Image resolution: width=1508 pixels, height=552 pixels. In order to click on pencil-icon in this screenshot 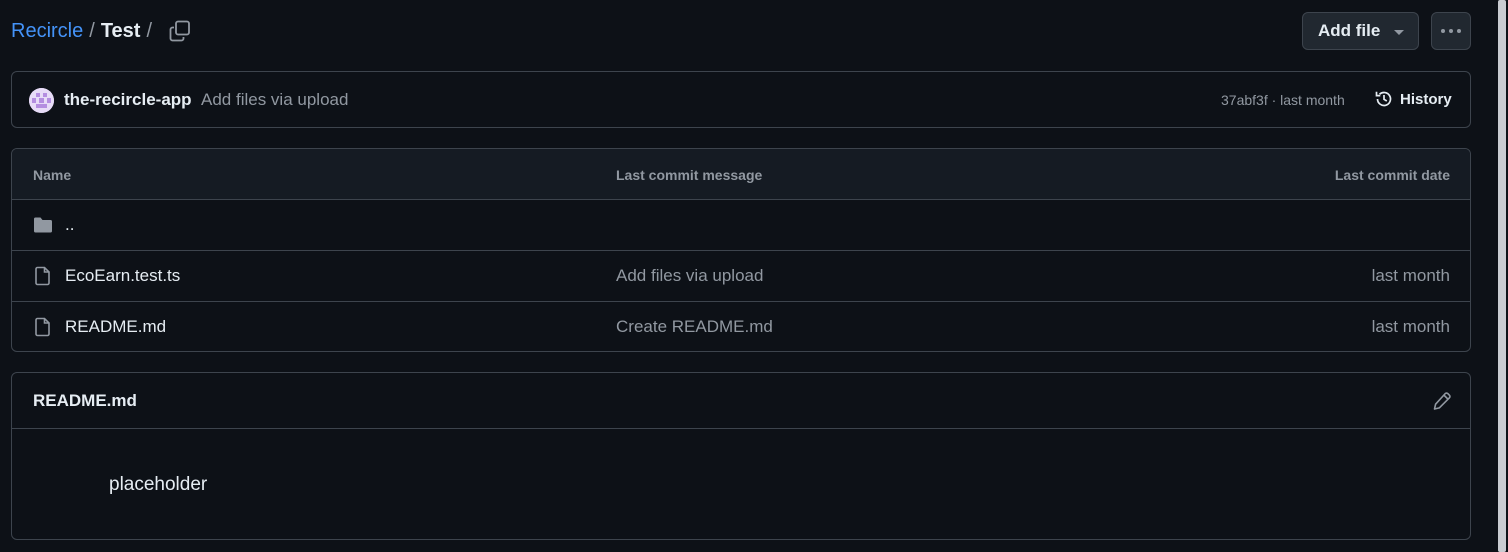, I will do `click(1442, 401)`.